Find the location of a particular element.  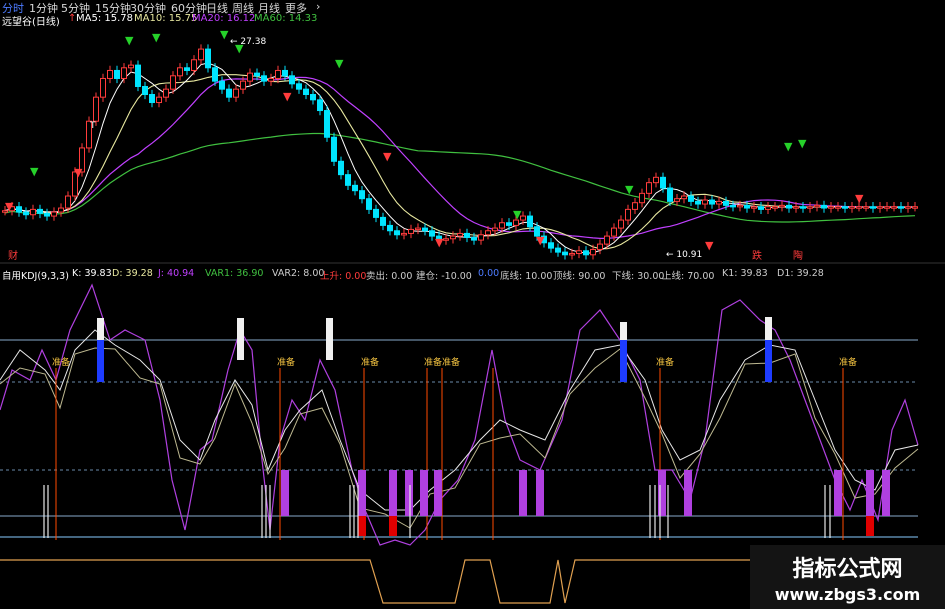

t-marker: T is located at coordinates (92, 126).